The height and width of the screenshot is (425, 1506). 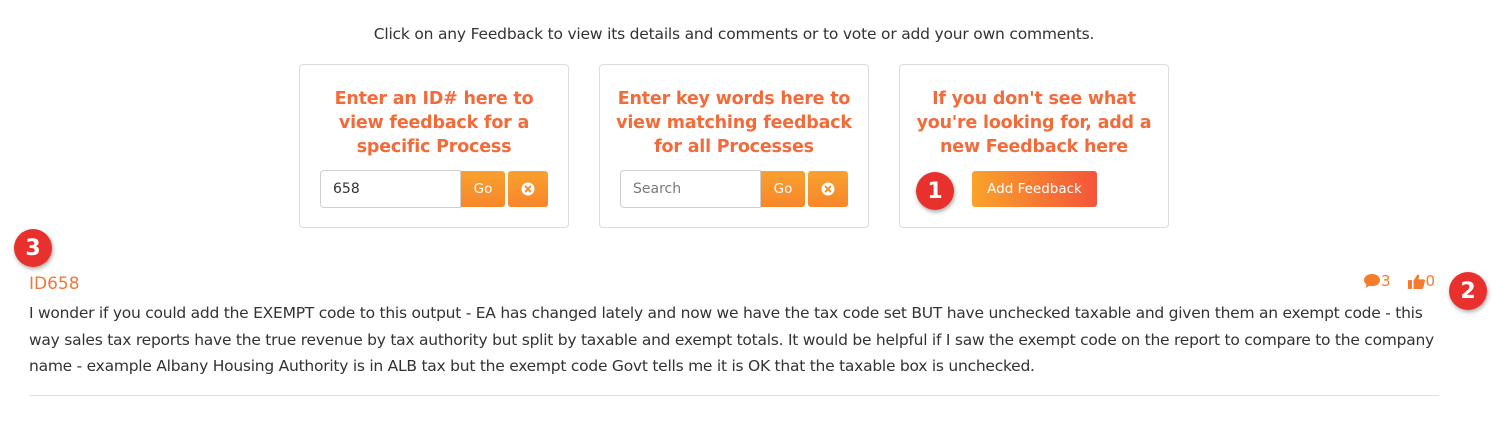 What do you see at coordinates (1034, 189) in the screenshot?
I see `add-feedback-button: Add Feedback` at bounding box center [1034, 189].